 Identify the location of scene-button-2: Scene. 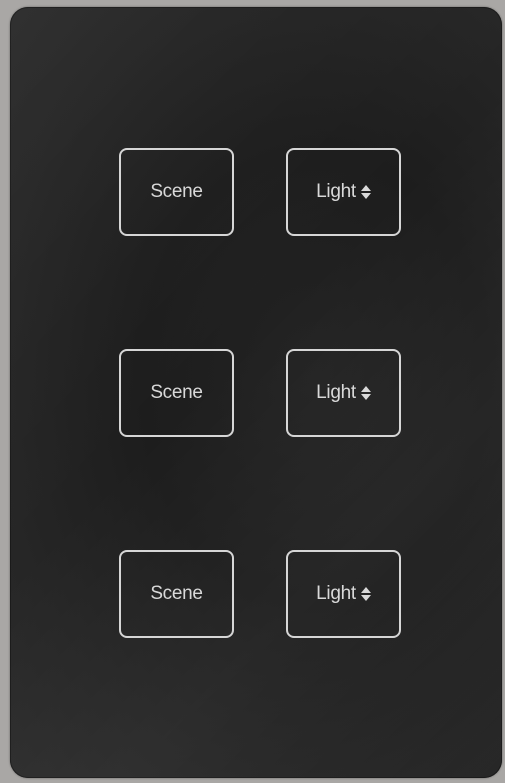
(176, 393).